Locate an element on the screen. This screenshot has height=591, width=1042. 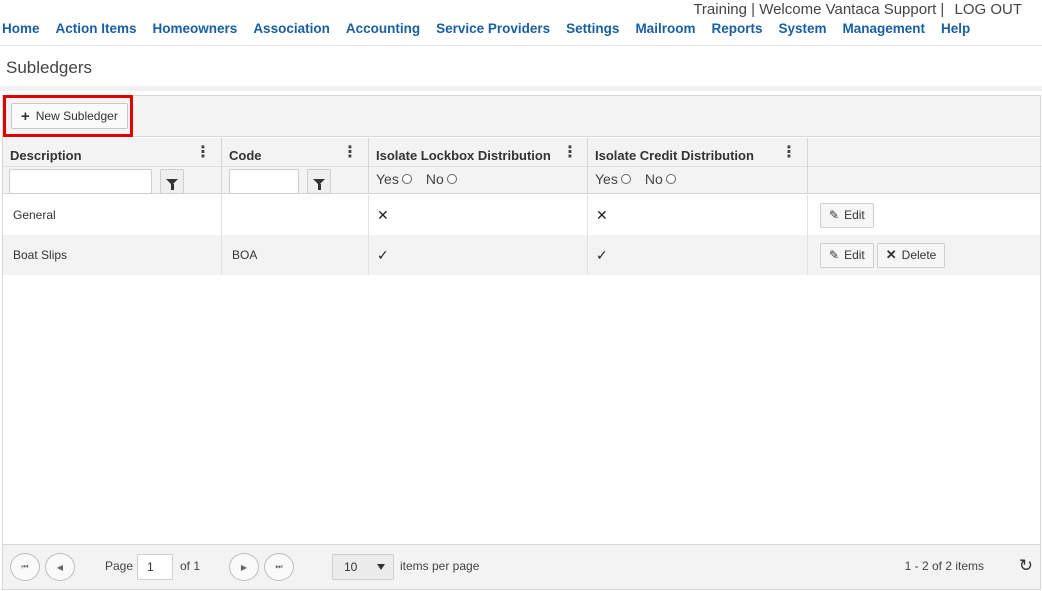
credit-no-option: No is located at coordinates (660, 179).